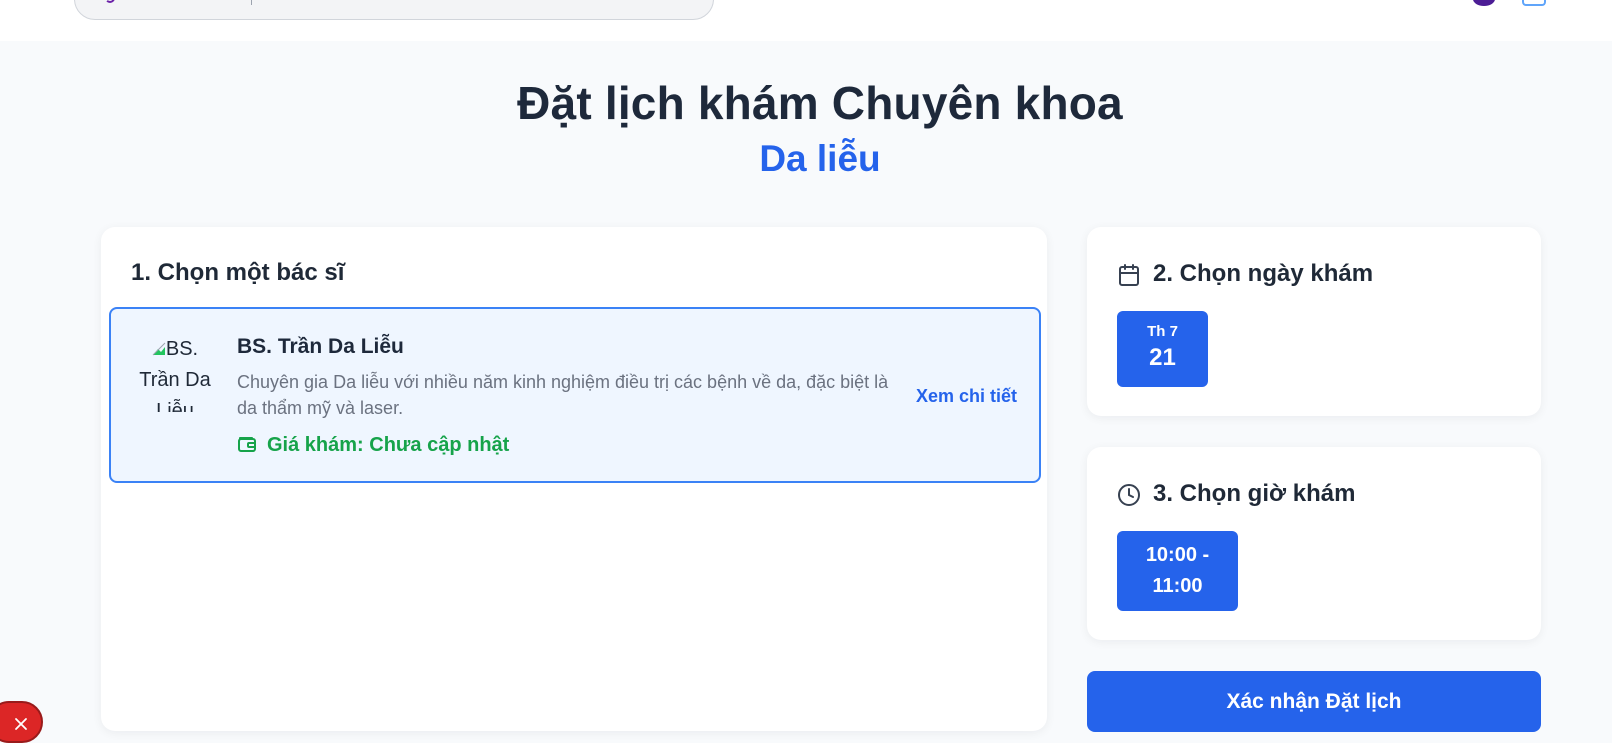 The height and width of the screenshot is (743, 1612). I want to click on doctor-price-text: Giá khám: Chưa cập nhật, so click(388, 445).